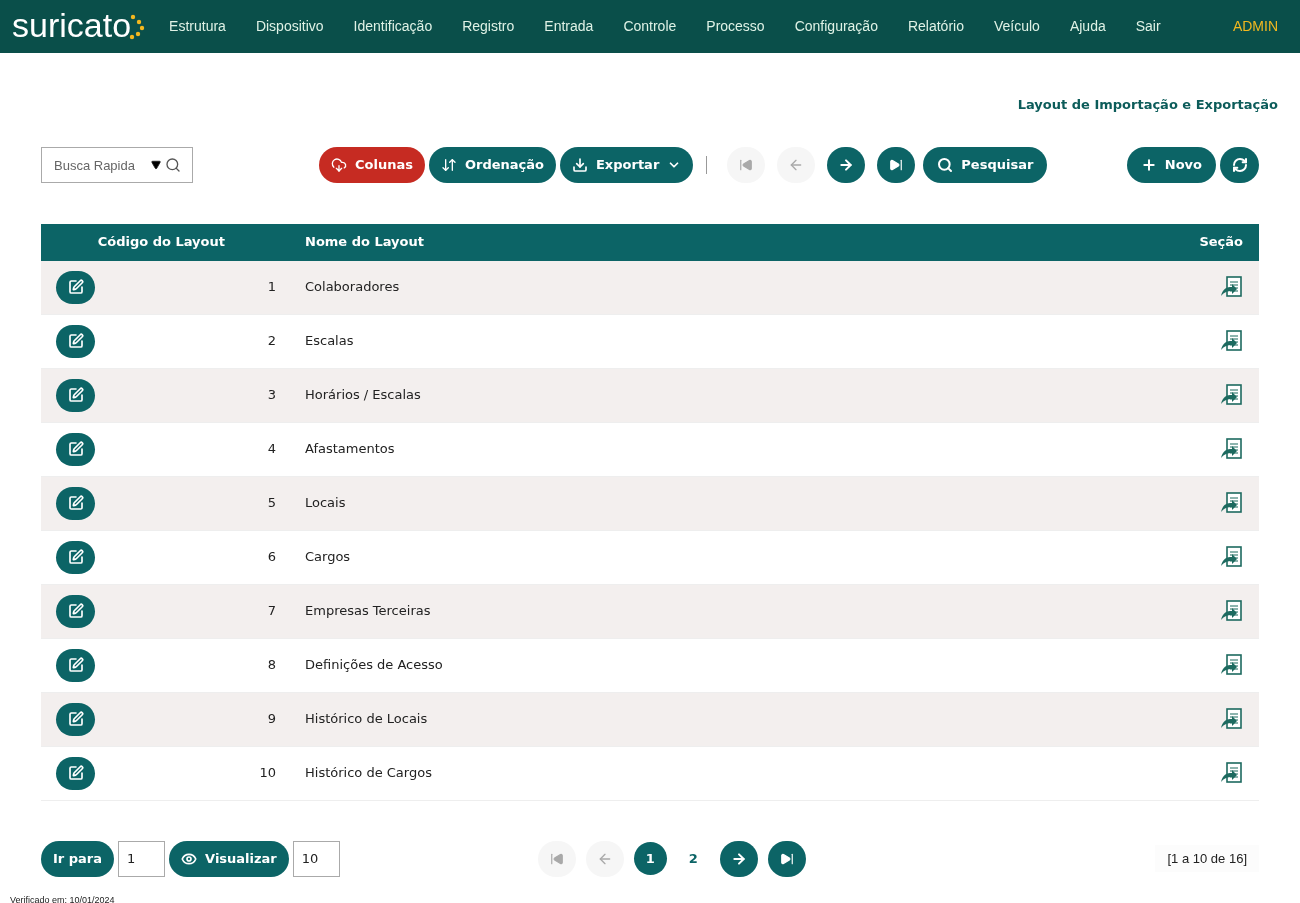 Image resolution: width=1300 pixels, height=903 pixels. What do you see at coordinates (1087, 26) in the screenshot?
I see `menu-item: Ajuda` at bounding box center [1087, 26].